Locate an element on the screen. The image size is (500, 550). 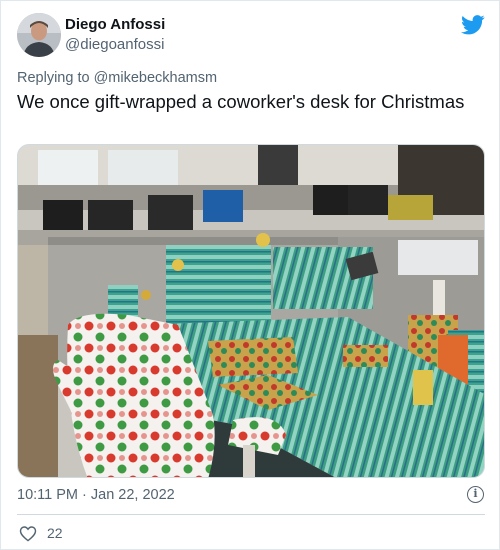
reply-context: Replying to @mikebeckhamsm is located at coordinates (117, 78).